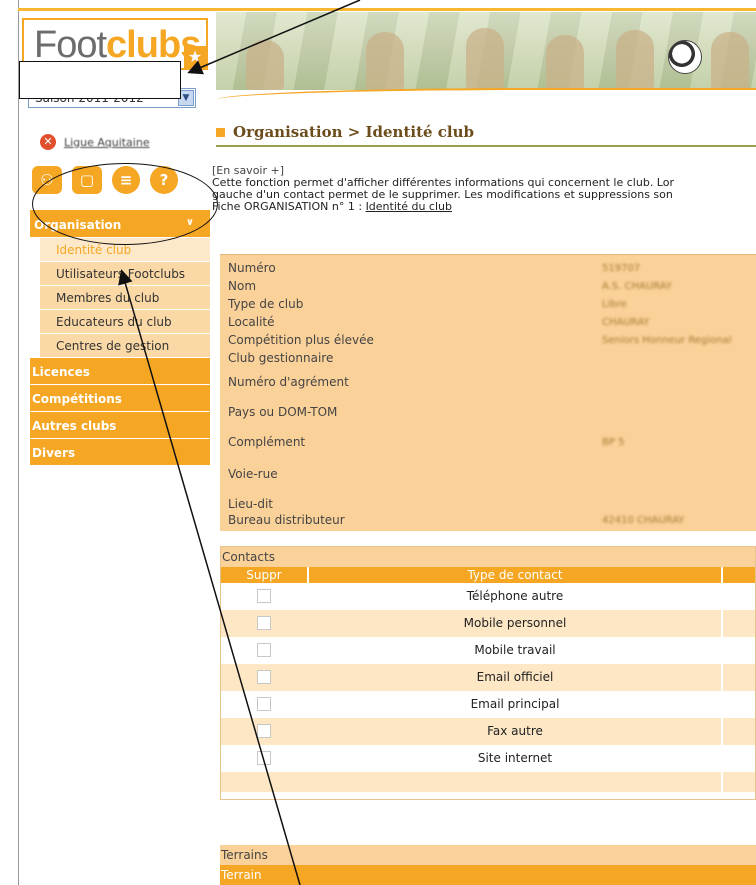 The height and width of the screenshot is (885, 756). Describe the element at coordinates (125, 204) in the screenshot. I see `highlight-ellipse` at that location.